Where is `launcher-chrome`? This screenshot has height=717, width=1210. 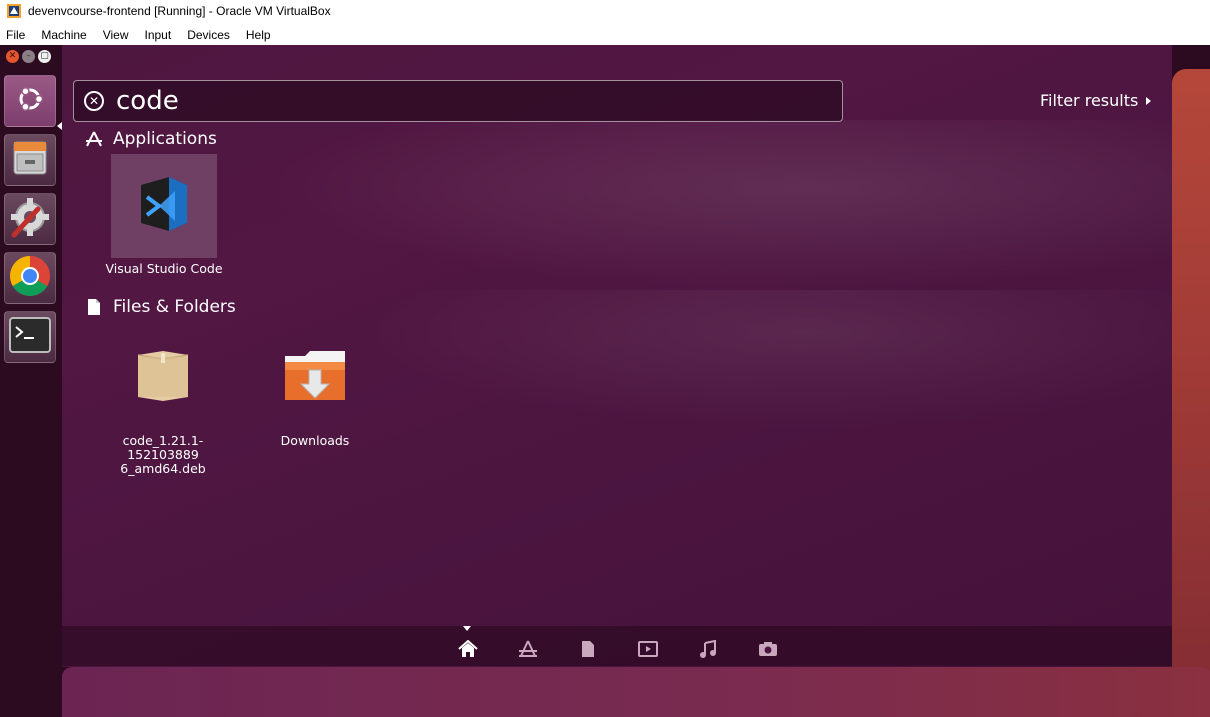
launcher-chrome is located at coordinates (30, 278).